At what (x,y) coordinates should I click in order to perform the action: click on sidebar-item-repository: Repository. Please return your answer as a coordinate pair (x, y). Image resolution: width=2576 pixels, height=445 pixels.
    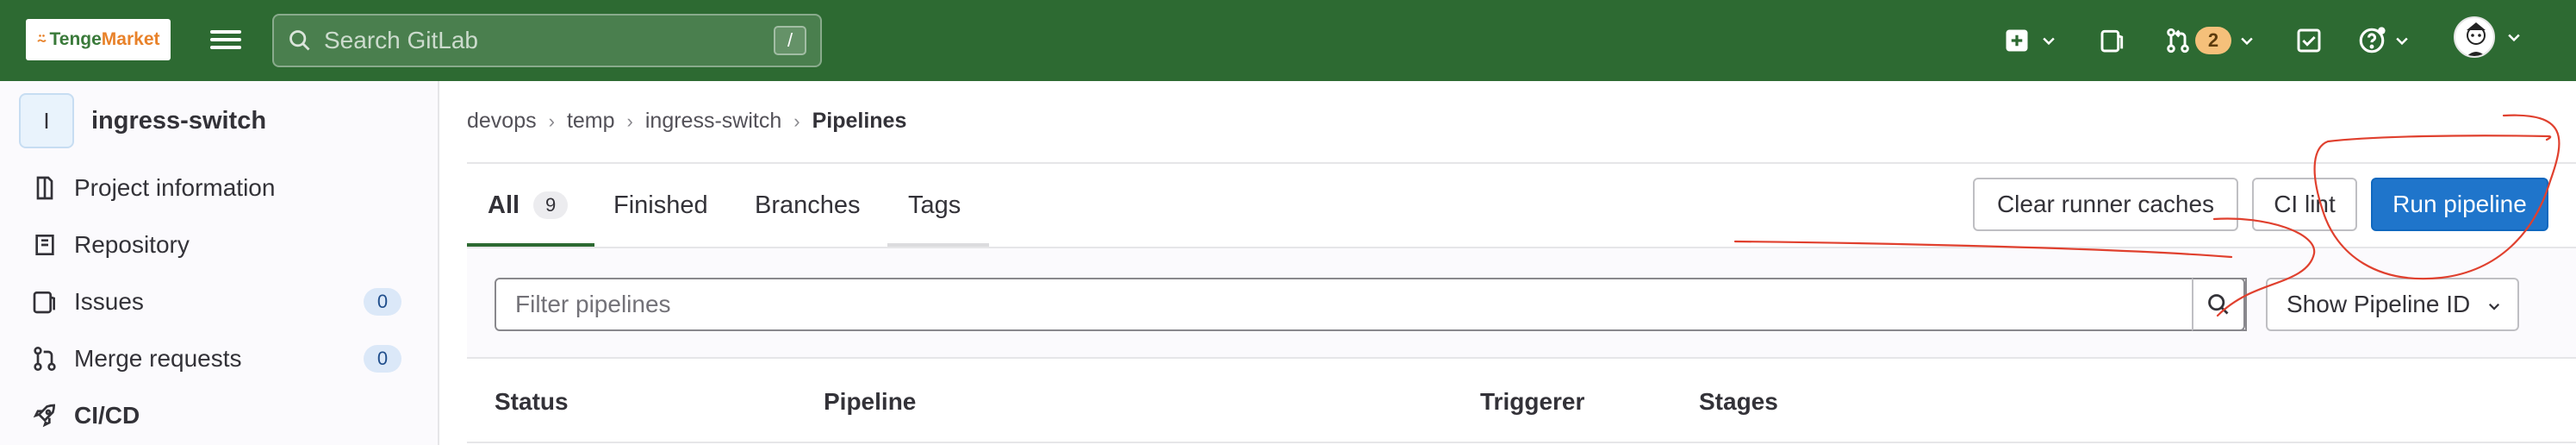
    Looking at the image, I should click on (219, 245).